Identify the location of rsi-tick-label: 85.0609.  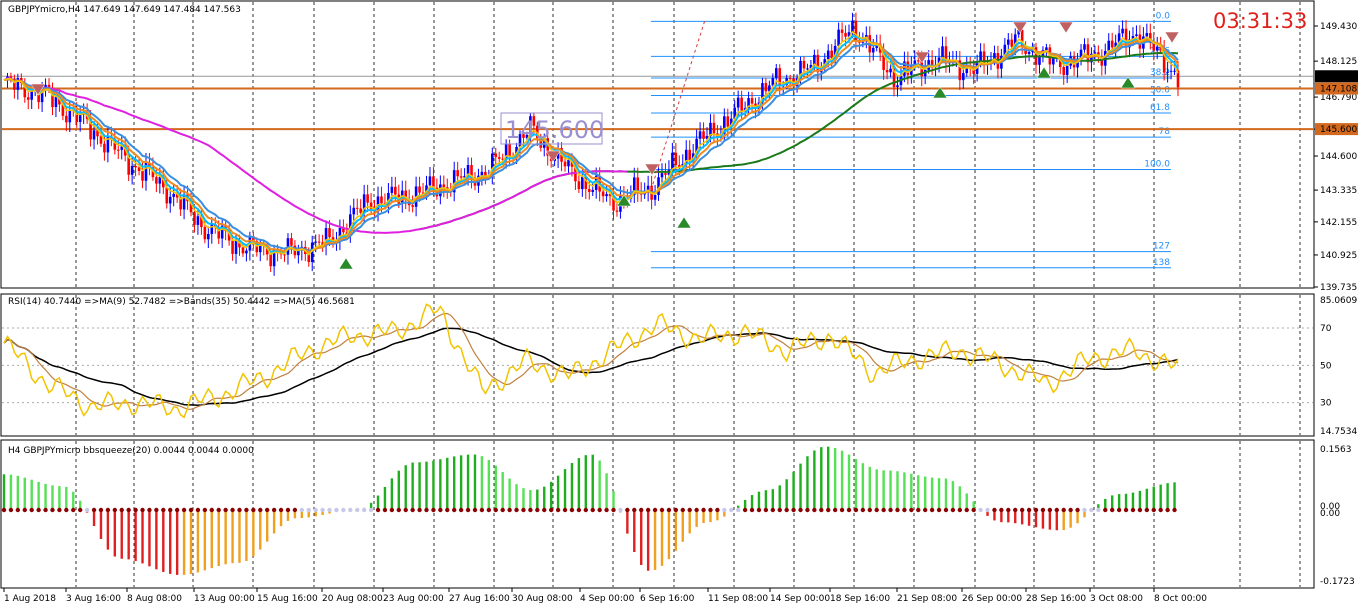
(1338, 301).